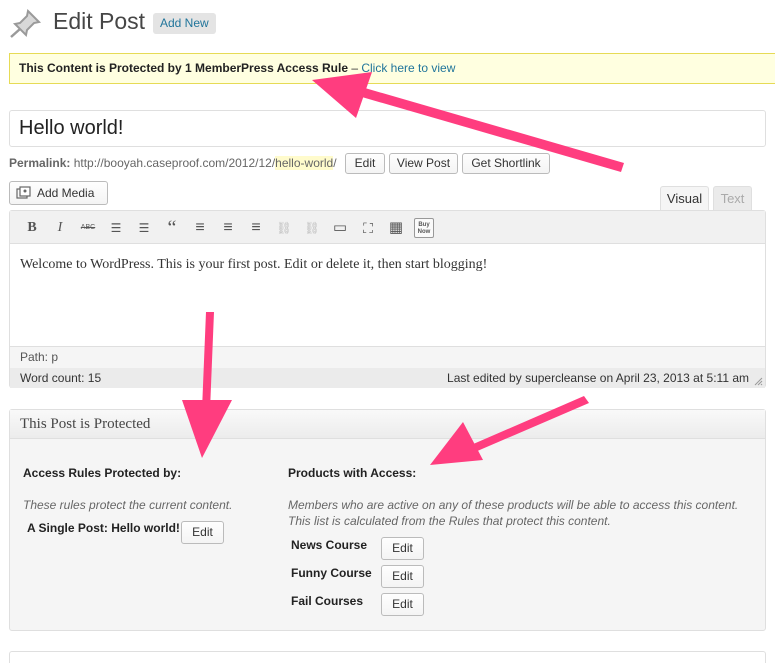  Describe the element at coordinates (32, 228) in the screenshot. I see `bold-icon: B` at that location.